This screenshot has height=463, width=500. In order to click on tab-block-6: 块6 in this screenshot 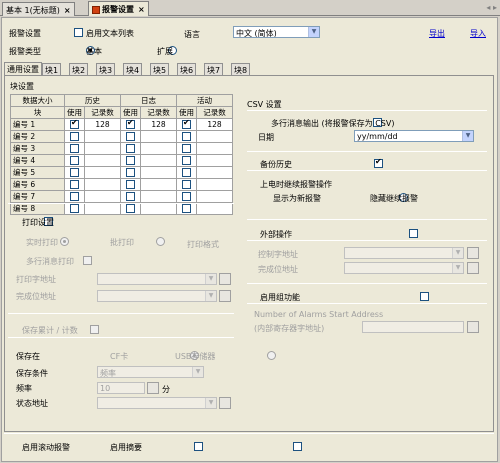, I will do `click(187, 69)`.